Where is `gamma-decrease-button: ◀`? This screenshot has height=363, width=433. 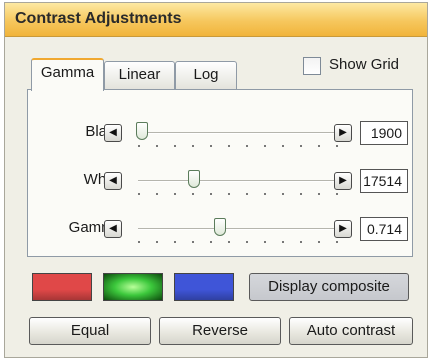 gamma-decrease-button: ◀ is located at coordinates (113, 229).